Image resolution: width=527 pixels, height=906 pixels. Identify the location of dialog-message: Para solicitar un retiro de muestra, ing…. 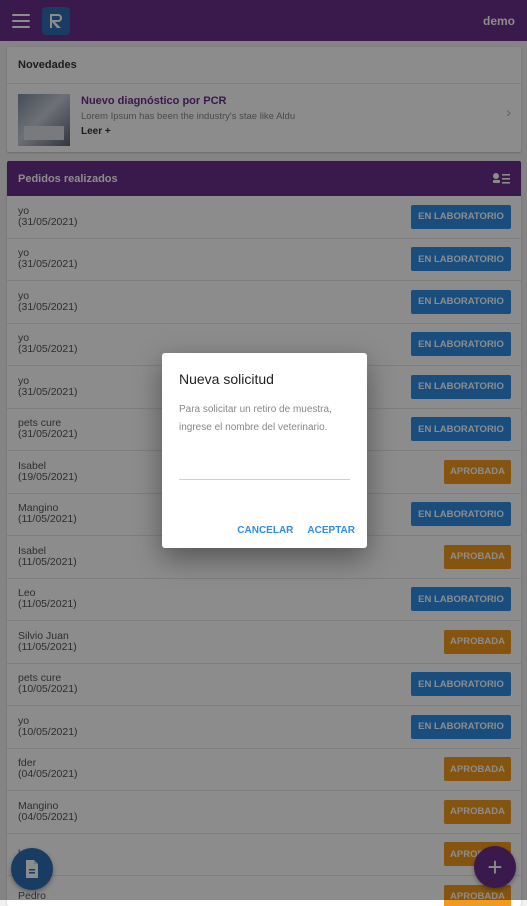
(255, 418).